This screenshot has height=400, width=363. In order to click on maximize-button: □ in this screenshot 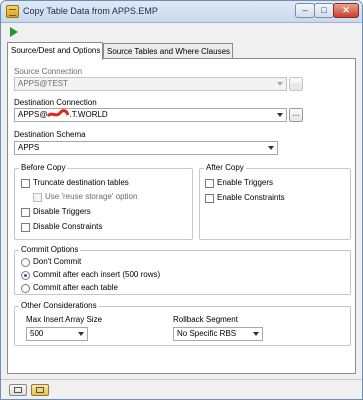, I will do `click(324, 10)`.